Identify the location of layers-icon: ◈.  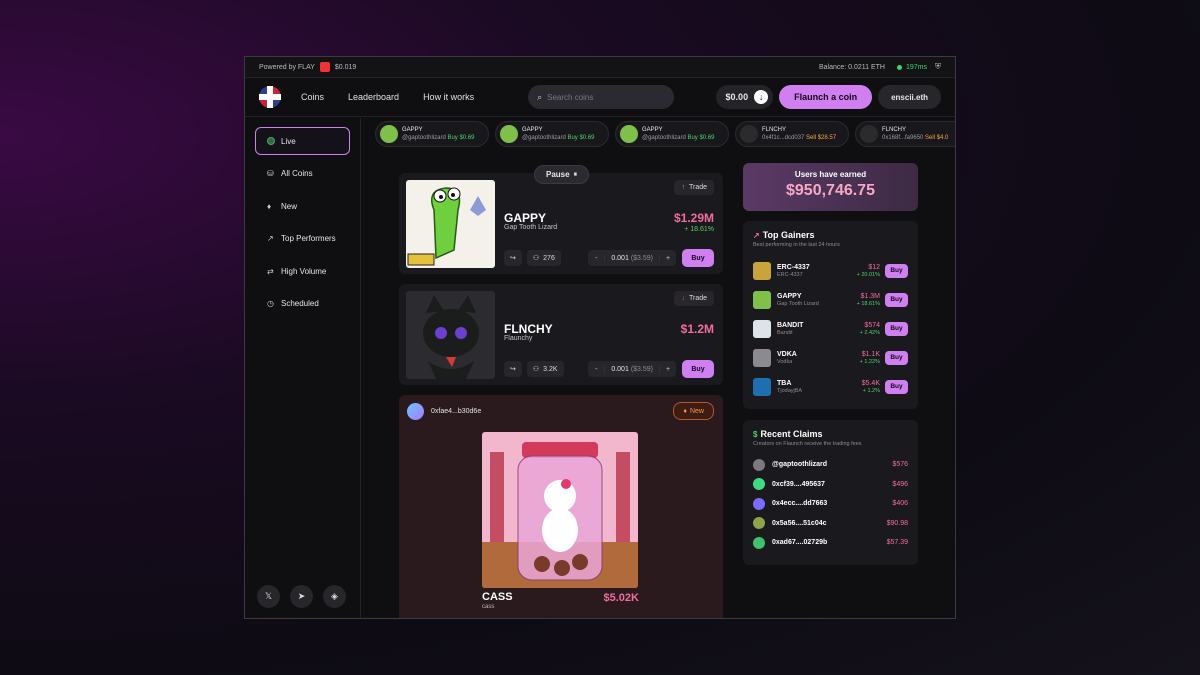
(334, 596).